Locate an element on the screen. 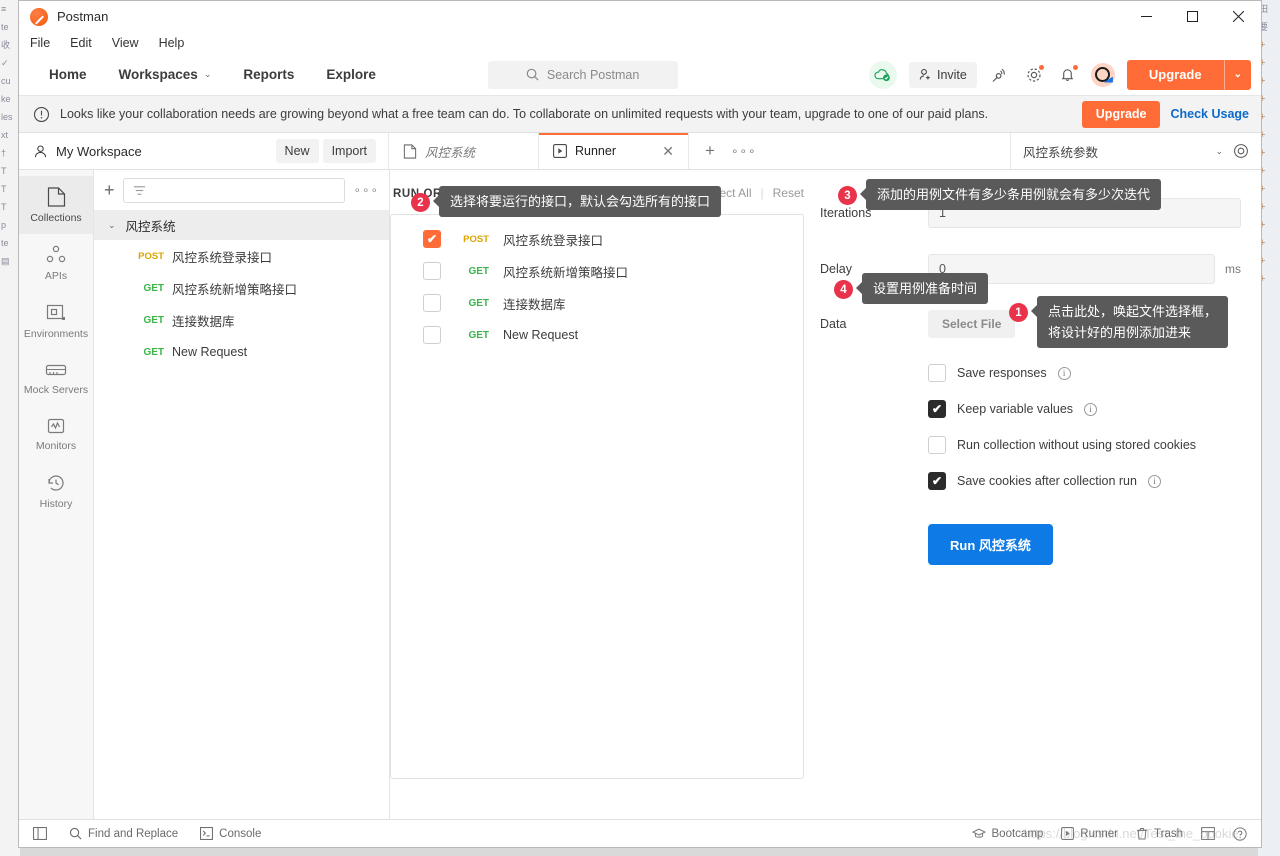 The image size is (1280, 856). menu-item-help: Help is located at coordinates (172, 43).